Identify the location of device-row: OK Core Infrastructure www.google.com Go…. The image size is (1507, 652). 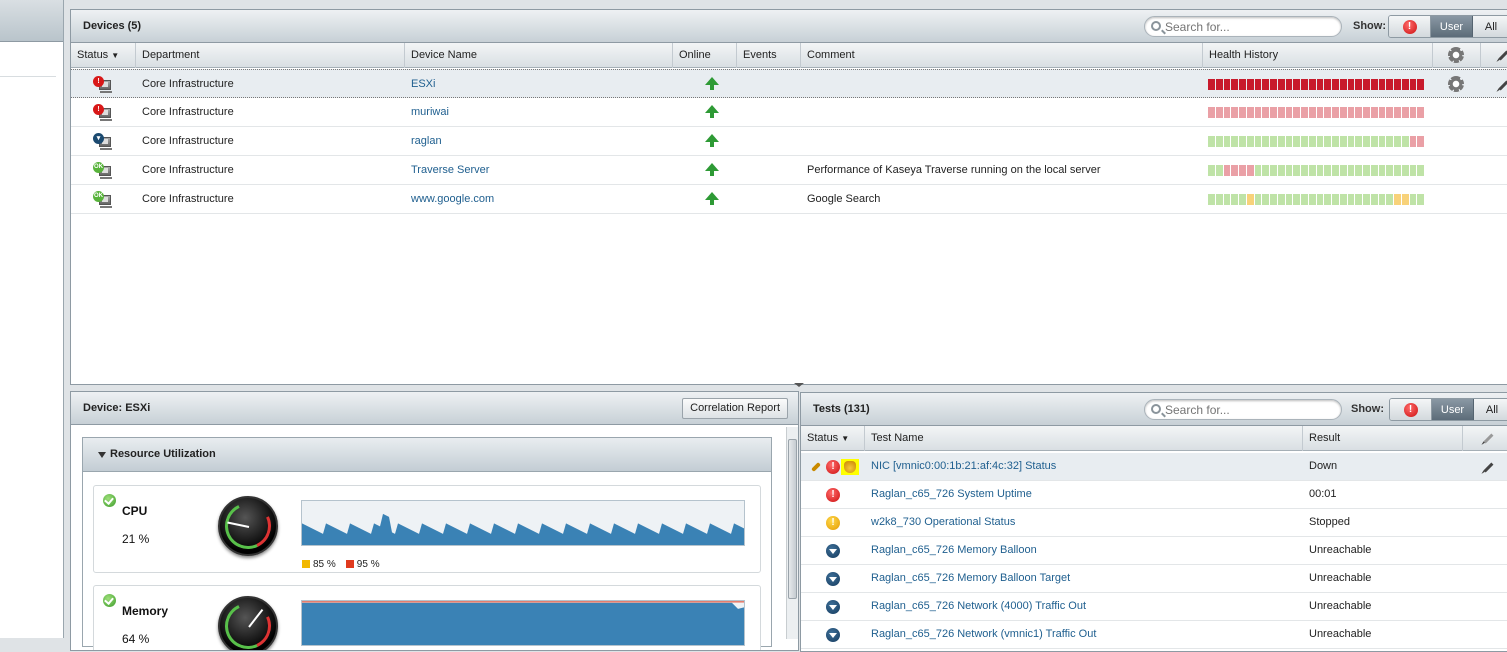
(789, 199).